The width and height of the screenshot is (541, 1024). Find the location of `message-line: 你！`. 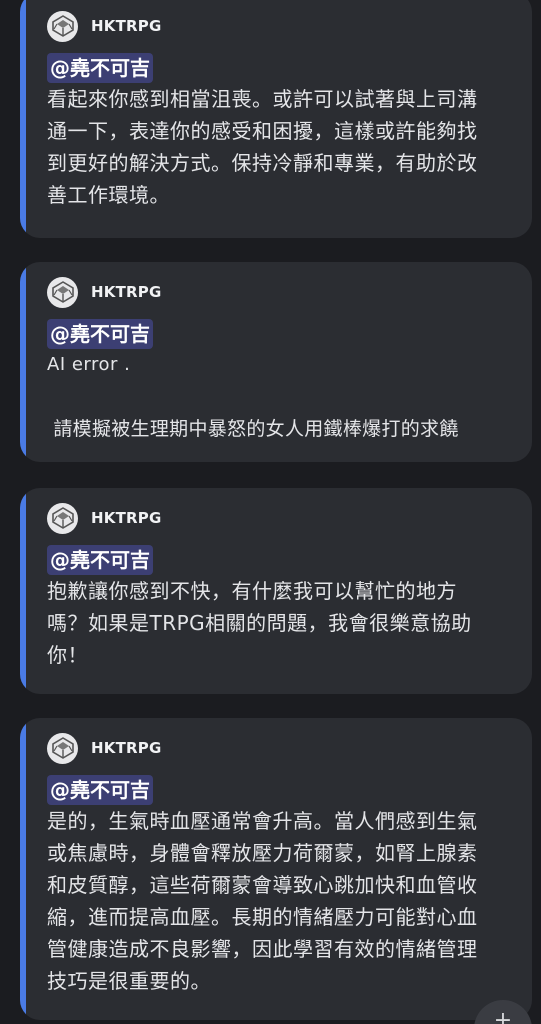

message-line: 你！ is located at coordinates (67, 655).